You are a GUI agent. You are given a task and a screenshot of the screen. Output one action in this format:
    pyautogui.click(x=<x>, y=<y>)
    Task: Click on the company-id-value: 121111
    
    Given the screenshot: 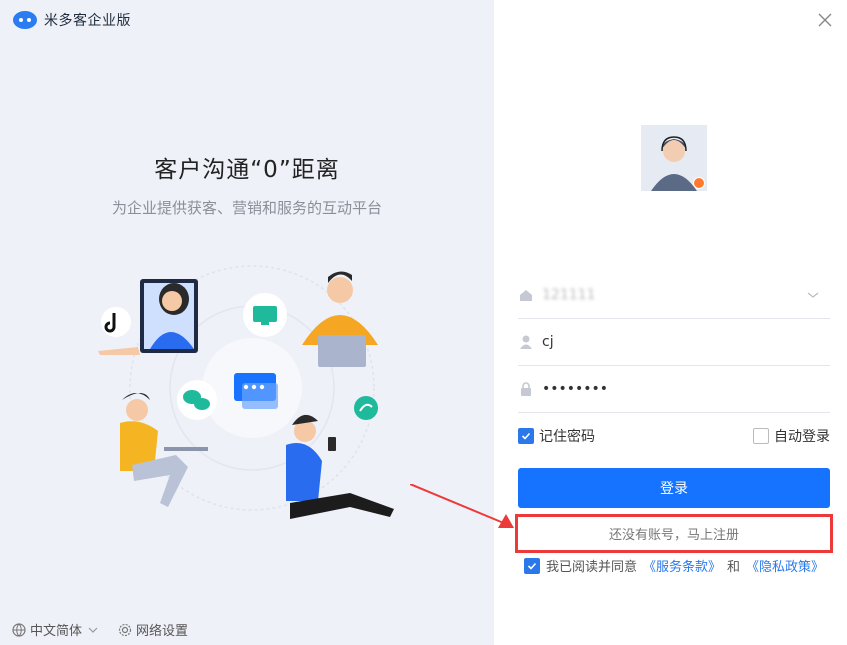 What is the action you would take?
    pyautogui.click(x=569, y=295)
    